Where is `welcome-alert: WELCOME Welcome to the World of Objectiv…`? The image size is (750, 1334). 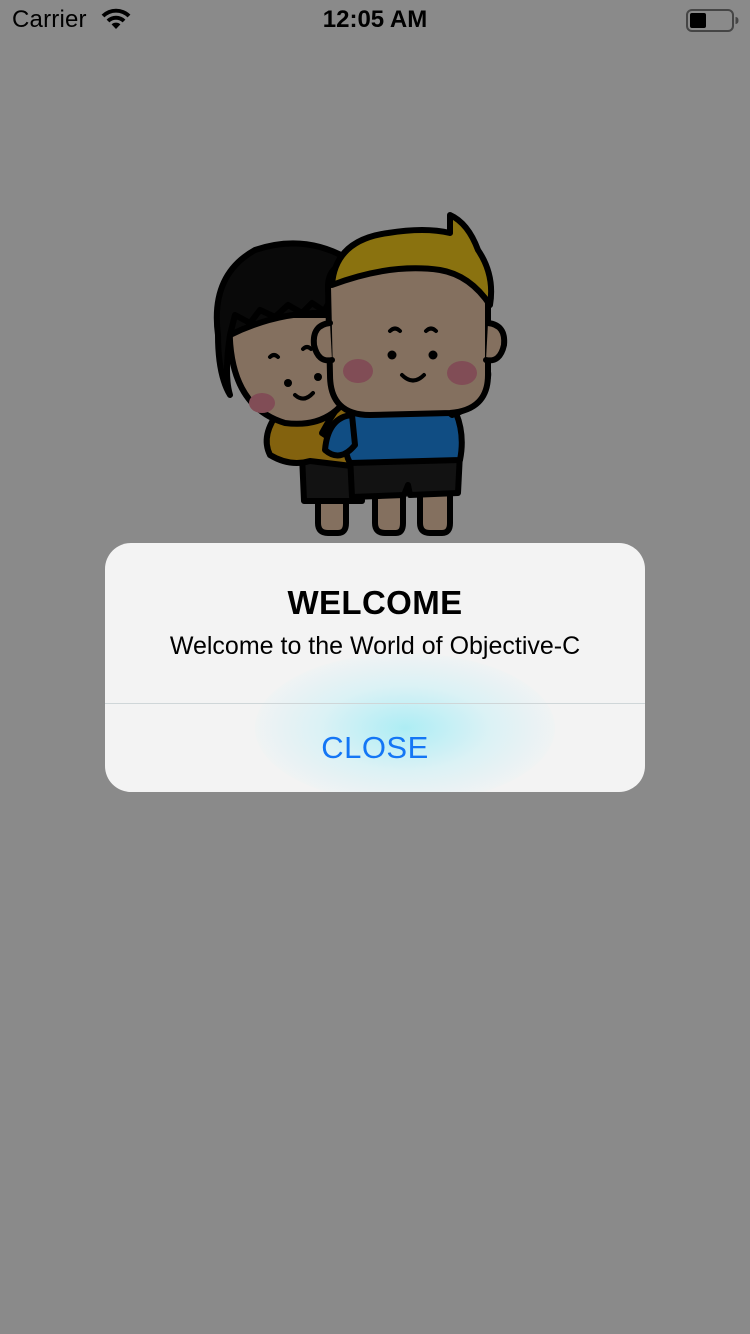 welcome-alert: WELCOME Welcome to the World of Objectiv… is located at coordinates (375, 667).